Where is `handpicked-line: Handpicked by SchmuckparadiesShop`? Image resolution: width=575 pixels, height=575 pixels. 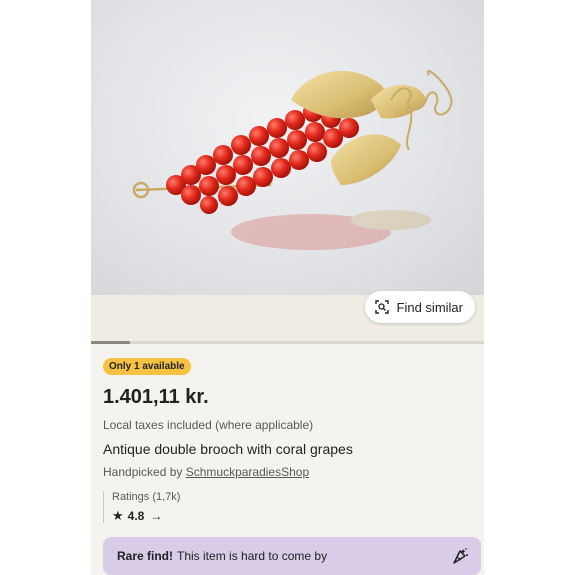
handpicked-line: Handpicked by SchmuckparadiesShop is located at coordinates (288, 472).